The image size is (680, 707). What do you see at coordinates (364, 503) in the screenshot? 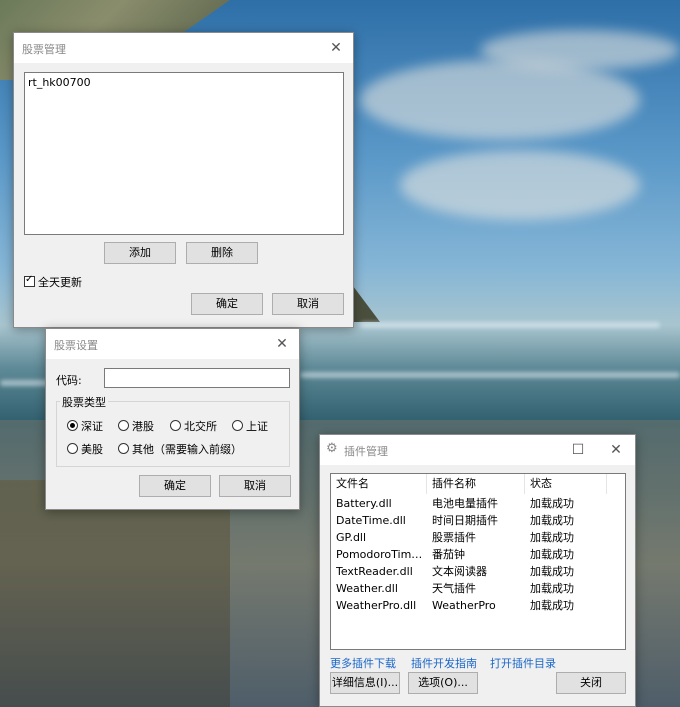
I see `table-cell-file: Battery.dll` at bounding box center [364, 503].